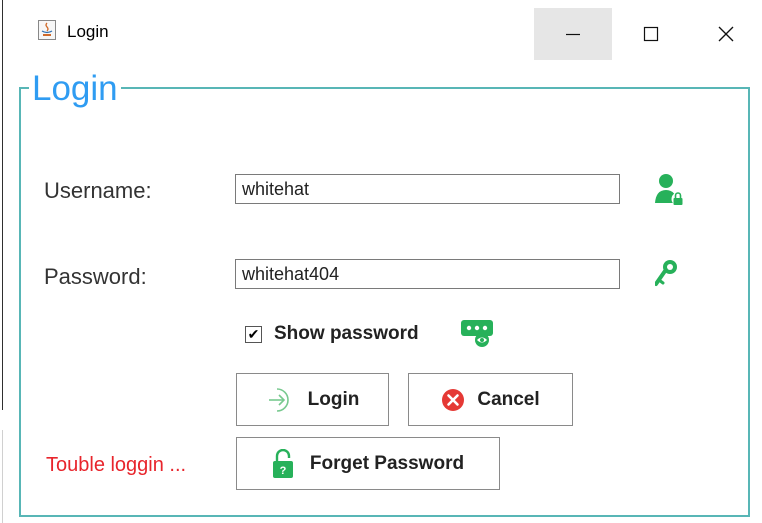 This screenshot has width=762, height=523. I want to click on cancel-button: Cancel, so click(490, 399).